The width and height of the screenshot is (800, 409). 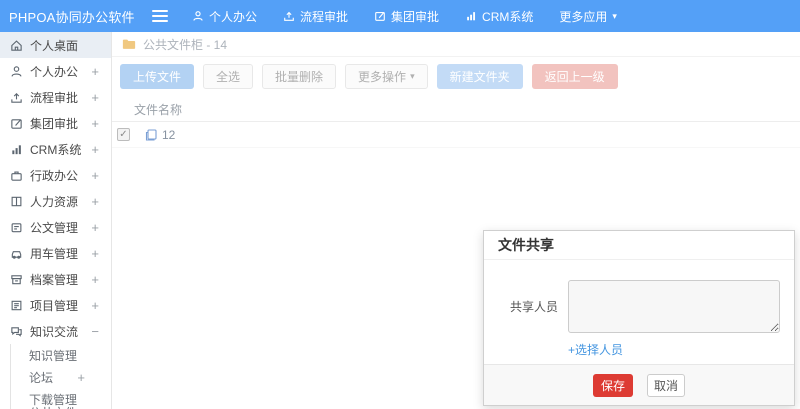 What do you see at coordinates (595, 349) in the screenshot?
I see `select-people-link: +选择人员` at bounding box center [595, 349].